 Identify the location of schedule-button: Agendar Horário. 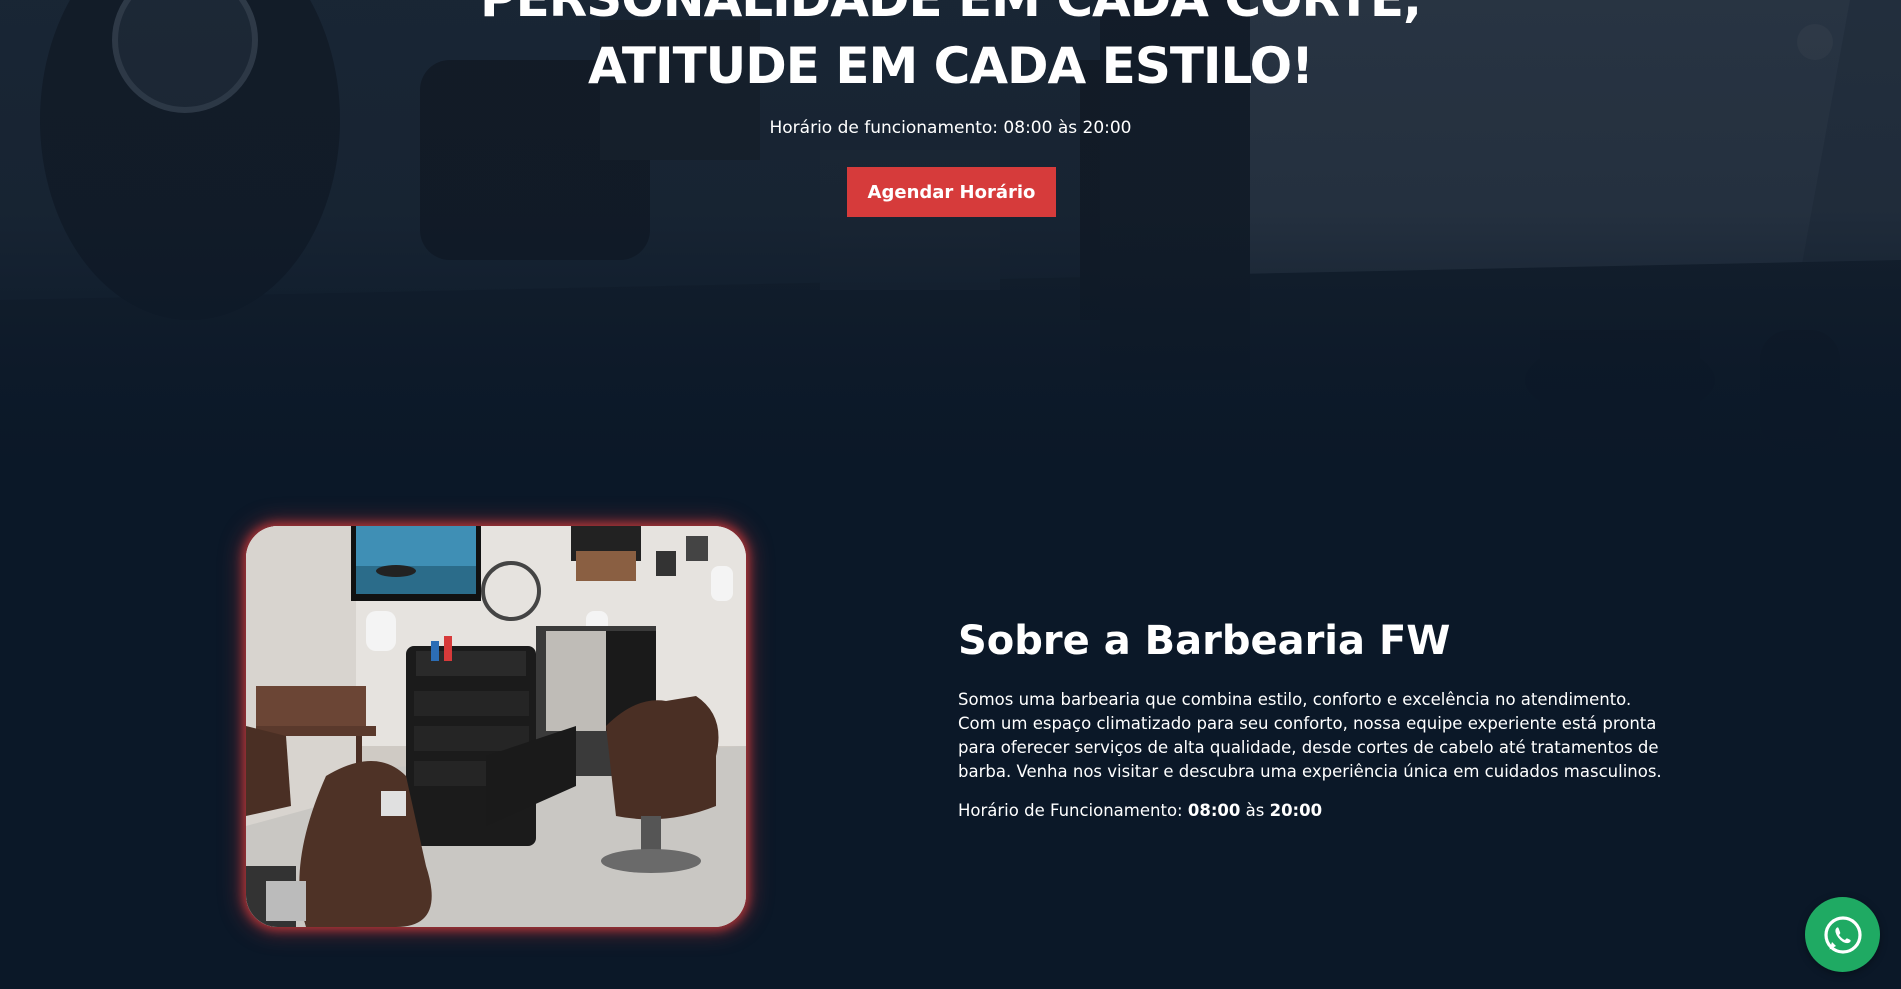
(951, 192).